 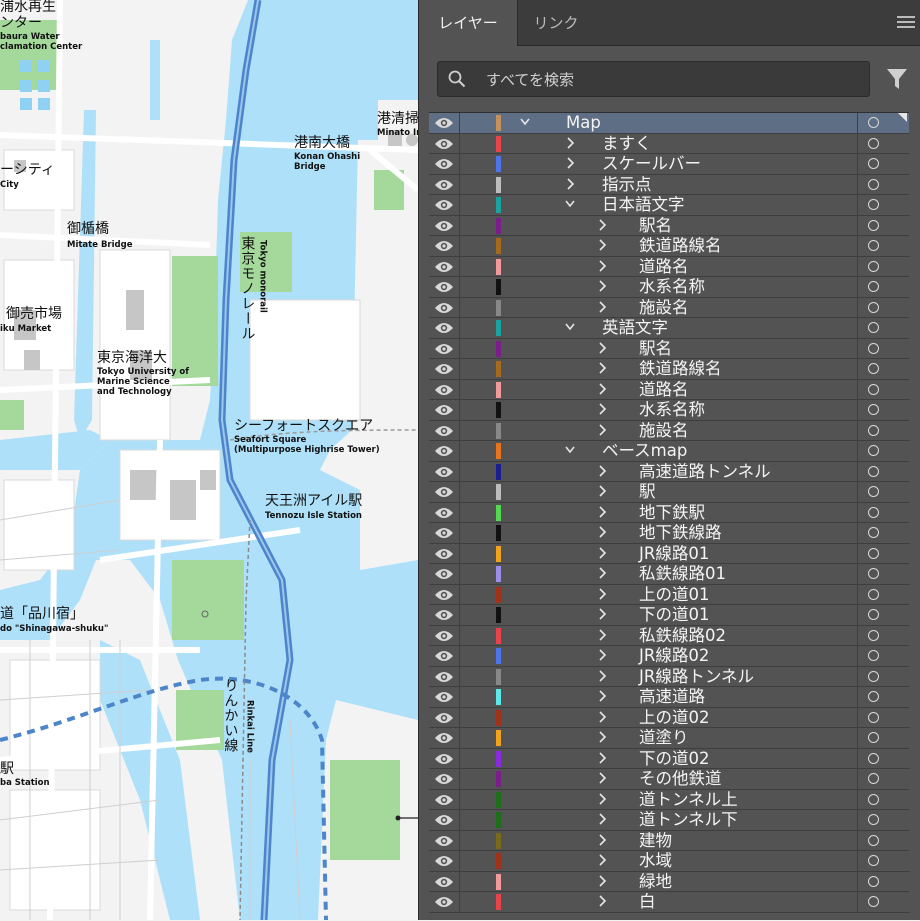 I want to click on layer-row: JR線路トンネル, so click(x=669, y=676).